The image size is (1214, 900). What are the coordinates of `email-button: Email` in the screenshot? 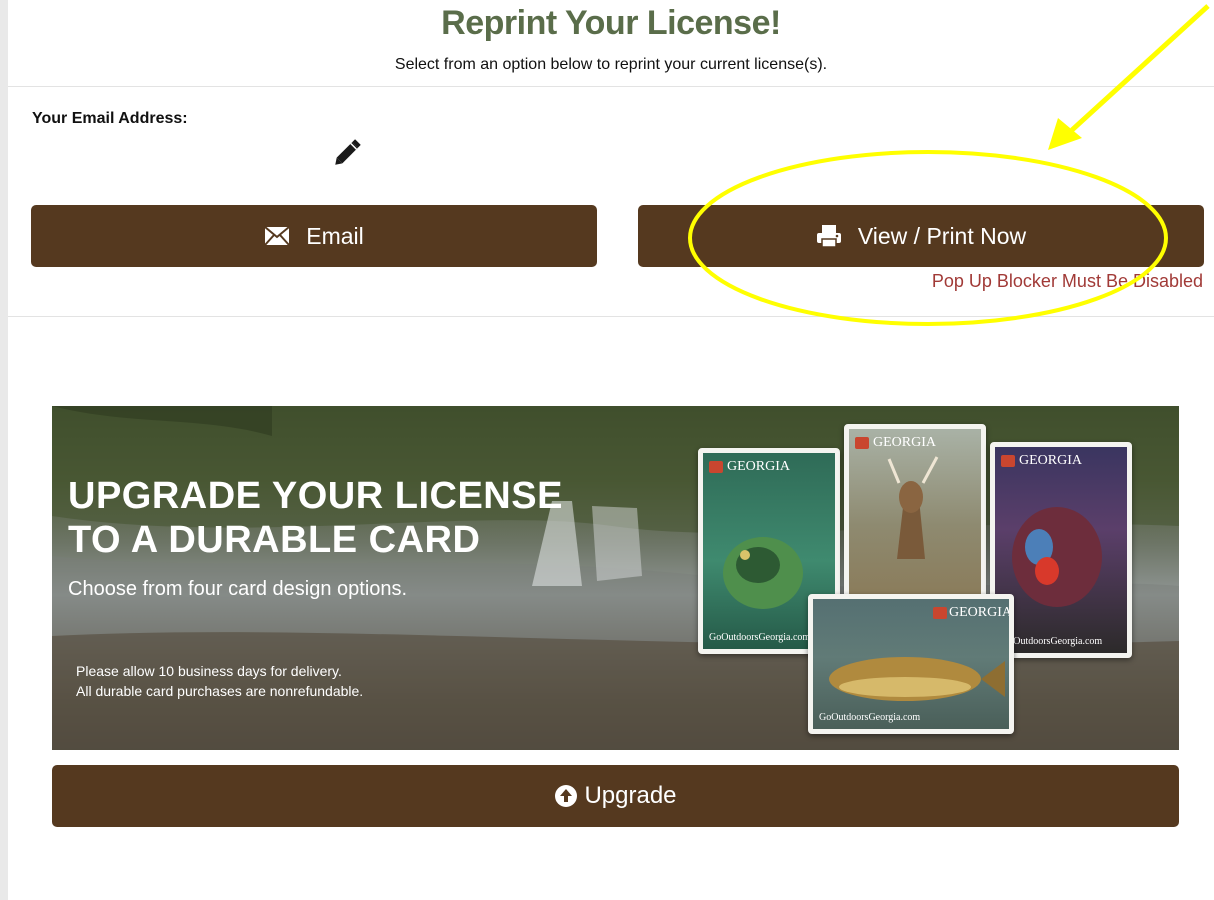 It's located at (314, 236).